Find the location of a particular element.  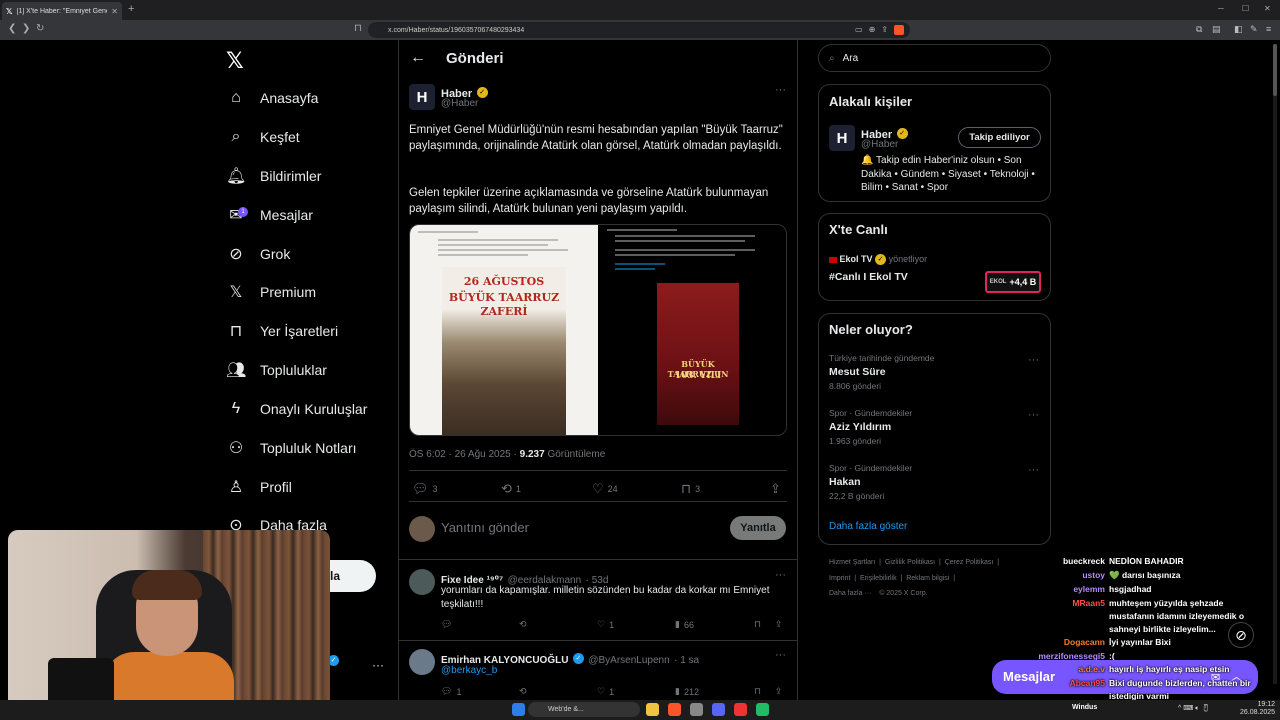

nav-item-community-notes: ⚇ Topluluk Notları is located at coordinates (291, 448).